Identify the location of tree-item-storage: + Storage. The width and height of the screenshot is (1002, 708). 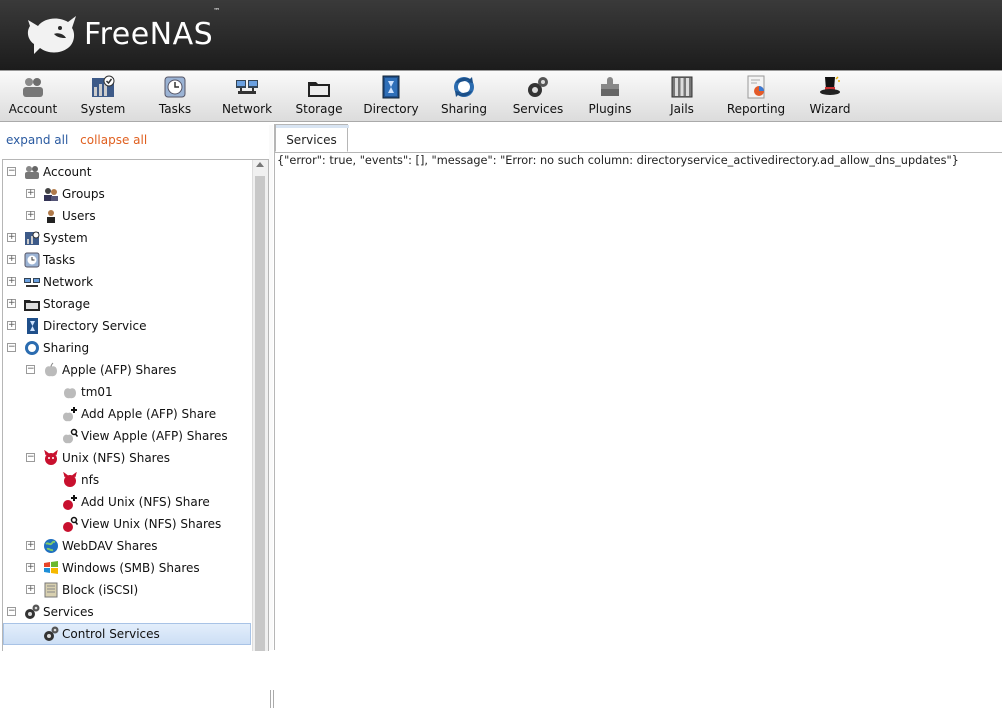
(127, 304).